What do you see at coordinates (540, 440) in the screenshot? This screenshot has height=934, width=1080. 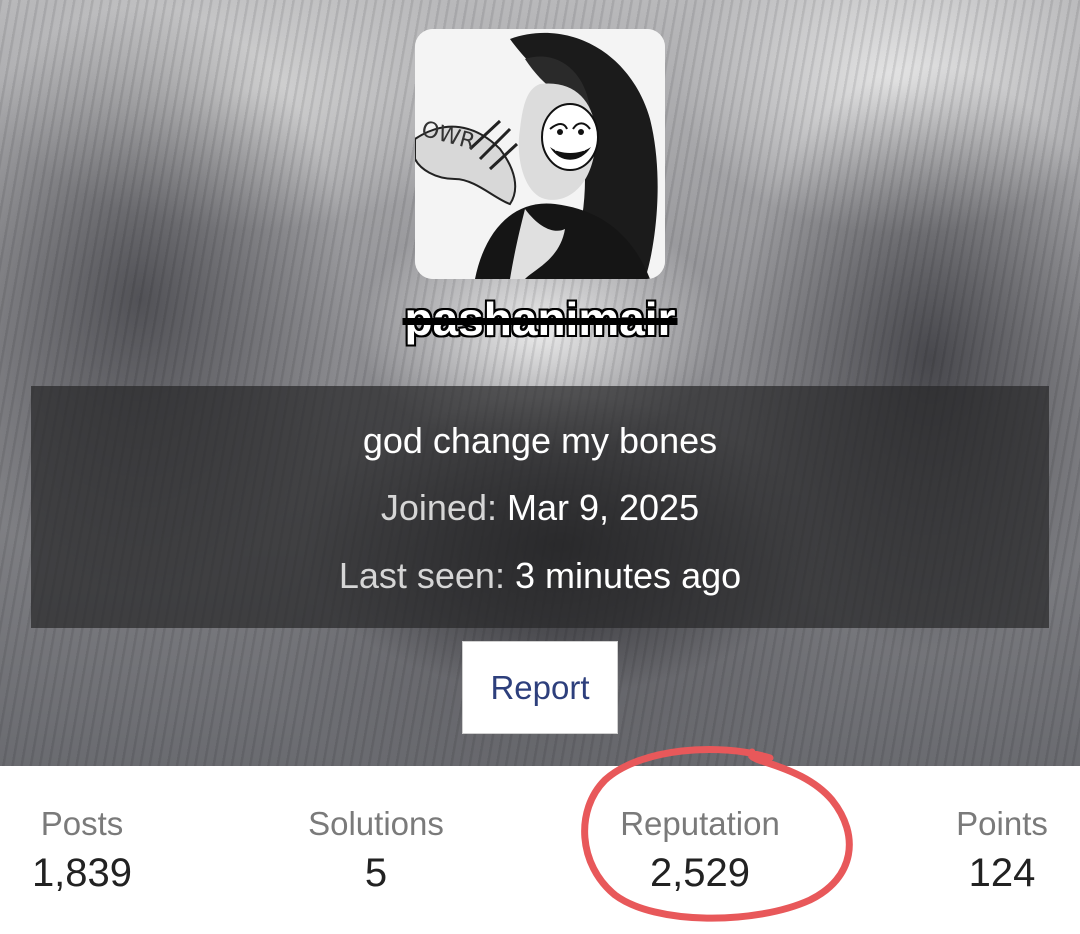 I see `profile-bio: god change my bones` at bounding box center [540, 440].